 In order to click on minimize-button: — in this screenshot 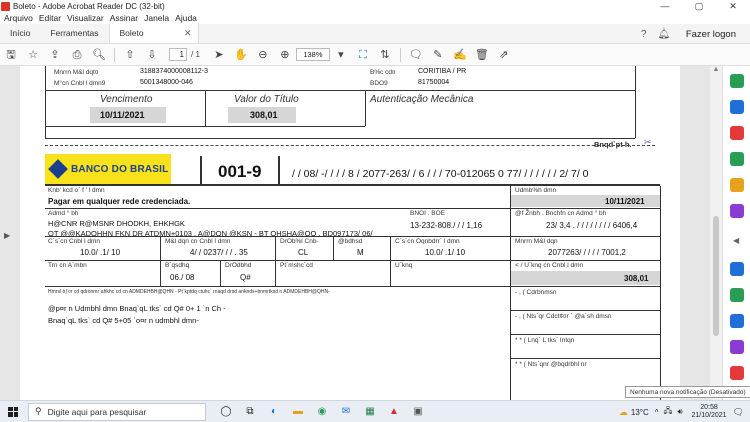, I will do `click(665, 6)`.